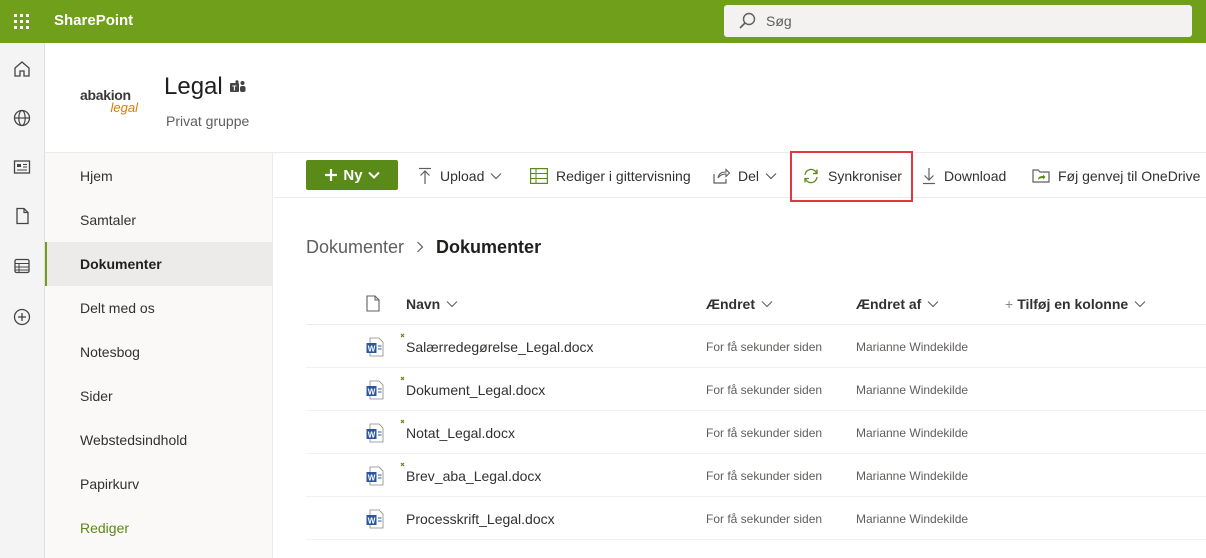 Image resolution: width=1206 pixels, height=558 pixels. I want to click on grid-view-label: Rediger i gittervisning, so click(623, 175).